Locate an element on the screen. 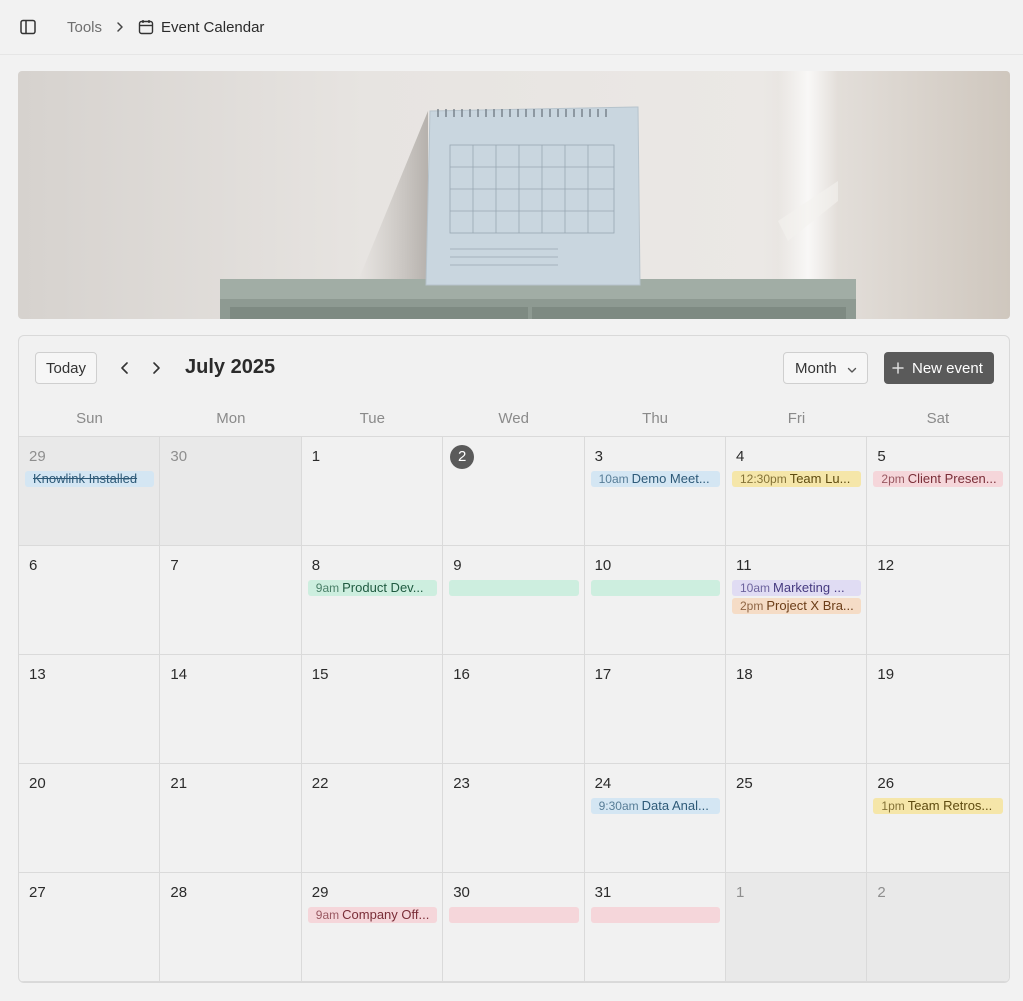 Image resolution: width=1023 pixels, height=1001 pixels. day-number: 20 is located at coordinates (37, 783).